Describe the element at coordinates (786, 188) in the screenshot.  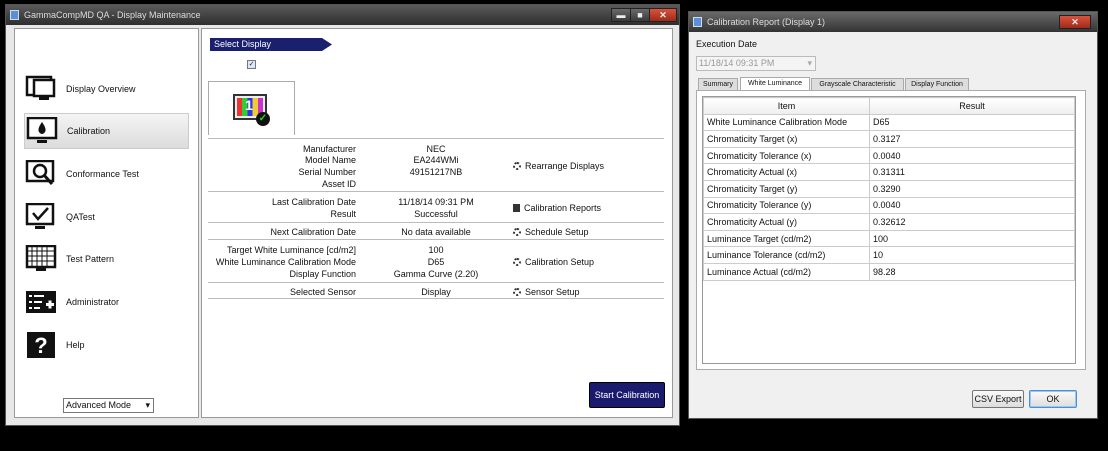
I see `table-cell-item: Chromaticity Target (y)` at that location.